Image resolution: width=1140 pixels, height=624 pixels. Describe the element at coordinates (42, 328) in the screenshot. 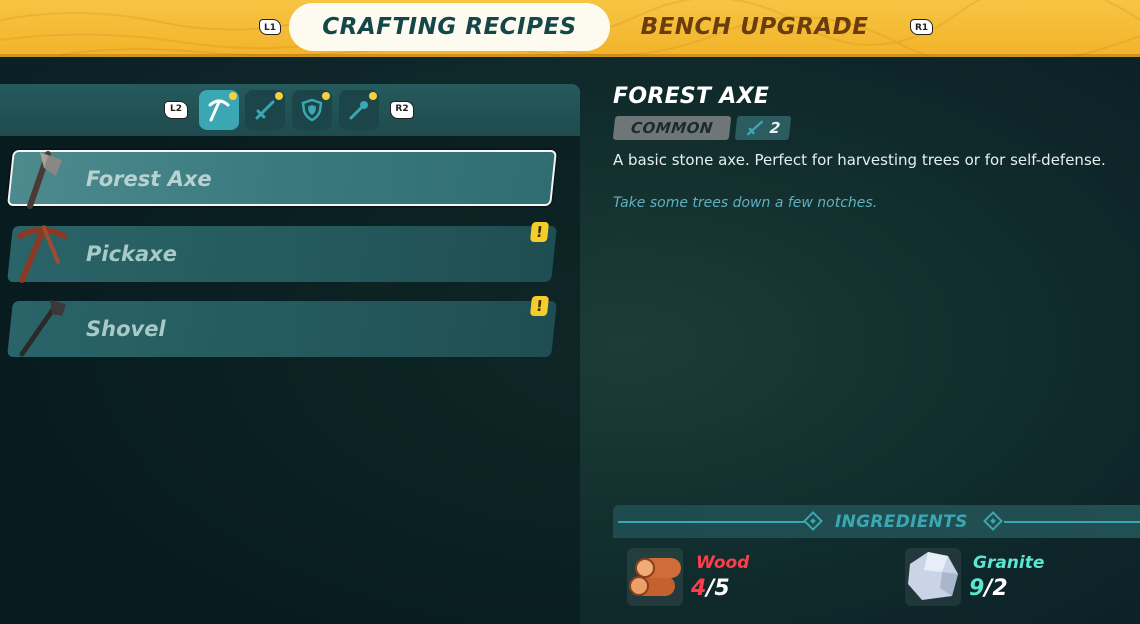

I see `shovel-icon` at that location.